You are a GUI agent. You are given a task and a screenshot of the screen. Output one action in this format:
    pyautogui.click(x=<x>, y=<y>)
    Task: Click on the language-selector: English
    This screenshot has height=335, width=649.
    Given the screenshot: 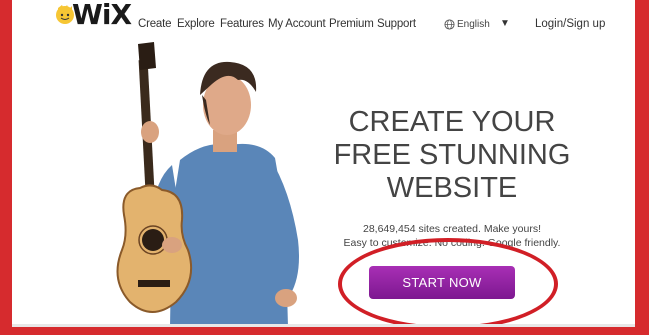 What is the action you would take?
    pyautogui.click(x=473, y=24)
    